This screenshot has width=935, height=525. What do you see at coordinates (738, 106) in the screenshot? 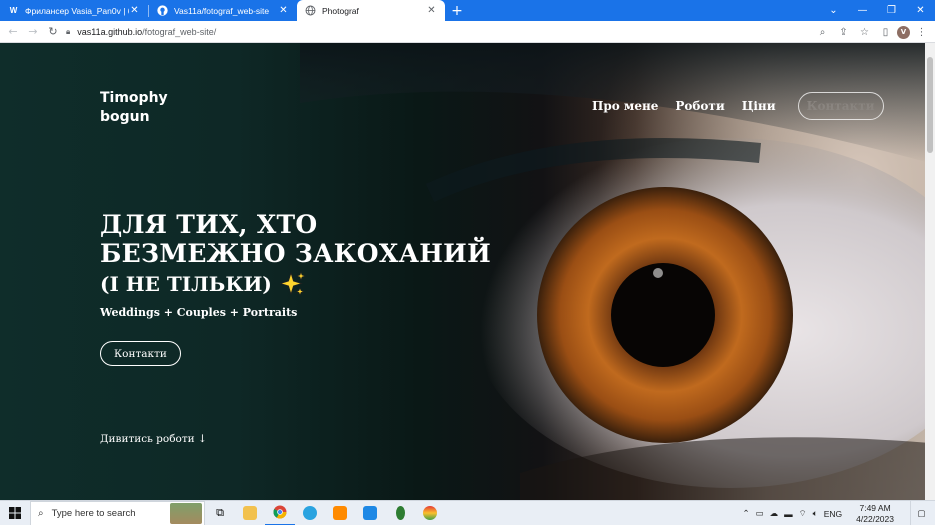
I see `main-nav: Про мене Роботи Ціни Контакти` at bounding box center [738, 106].